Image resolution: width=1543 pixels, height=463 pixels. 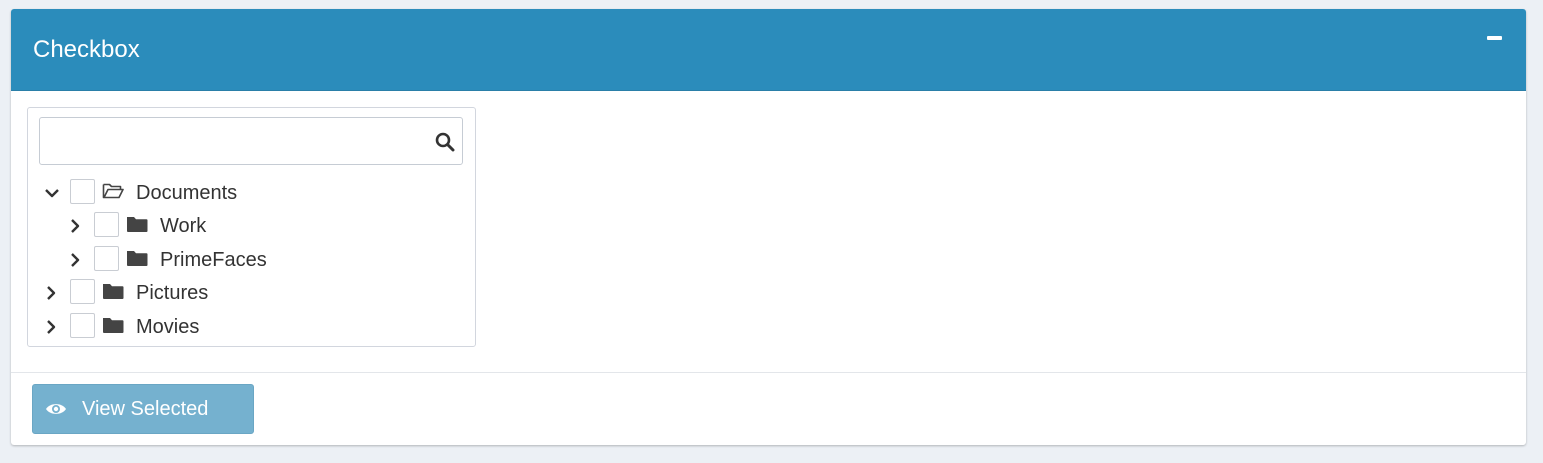 What do you see at coordinates (213, 260) in the screenshot?
I see `tree-node-label: PrimeFaces` at bounding box center [213, 260].